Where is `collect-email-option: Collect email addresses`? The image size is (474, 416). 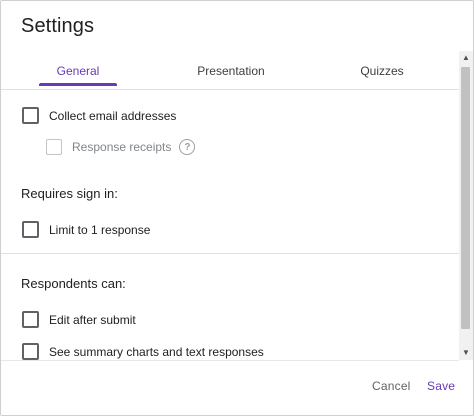 collect-email-option: Collect email addresses is located at coordinates (99, 115).